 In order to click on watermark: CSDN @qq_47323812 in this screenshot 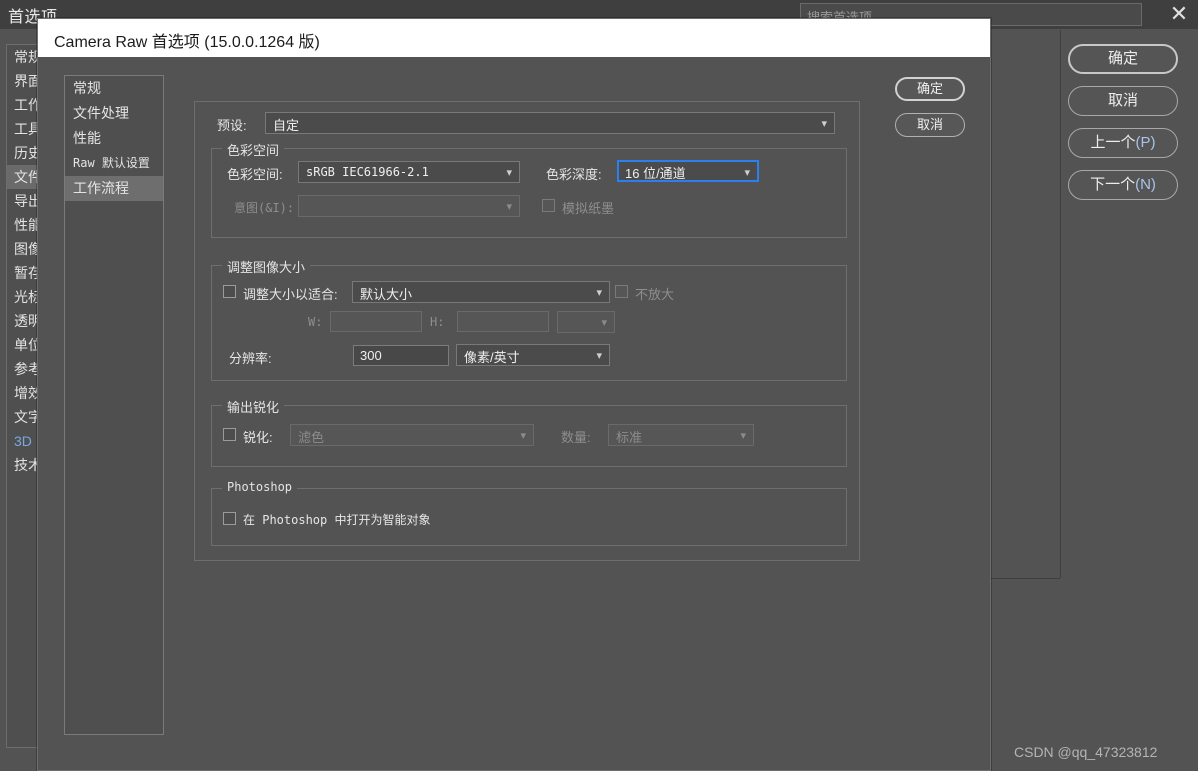, I will do `click(1086, 752)`.